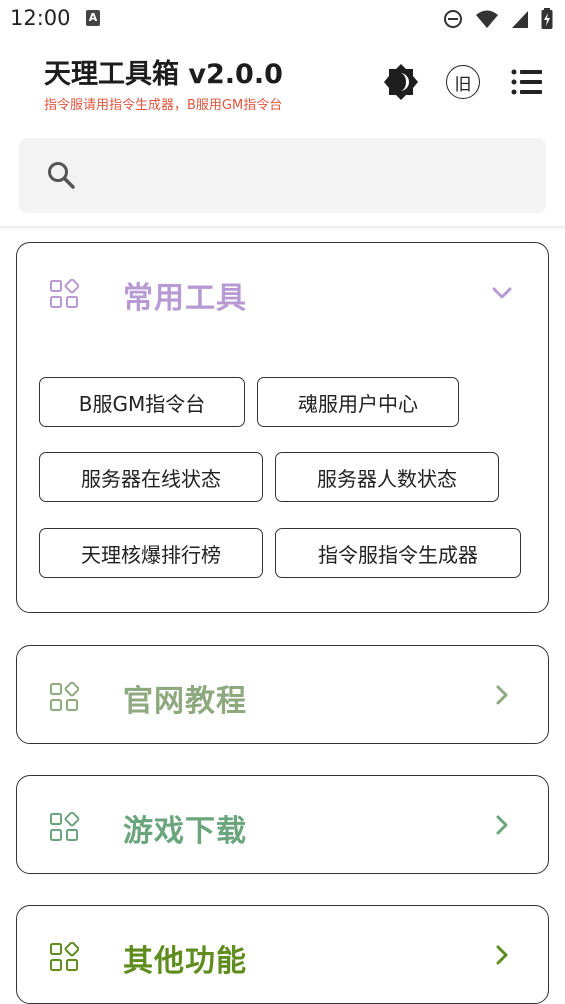 The height and width of the screenshot is (1004, 565). I want to click on tool-chip-command-generator: 指令服指令生成器, so click(398, 553).